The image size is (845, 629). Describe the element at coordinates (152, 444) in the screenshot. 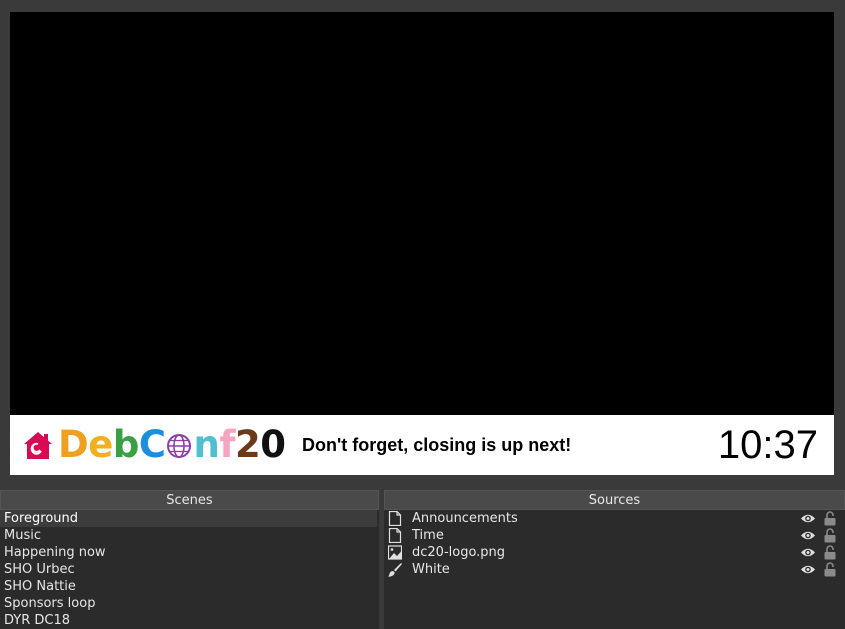

I see `logo-letter: C` at that location.